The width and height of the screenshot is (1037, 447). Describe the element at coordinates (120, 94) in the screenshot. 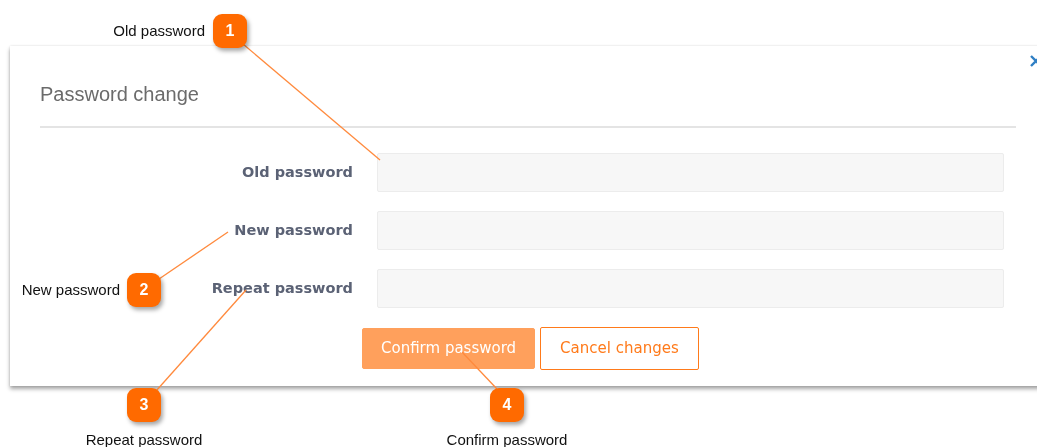

I see `dialog-title: Password change` at that location.